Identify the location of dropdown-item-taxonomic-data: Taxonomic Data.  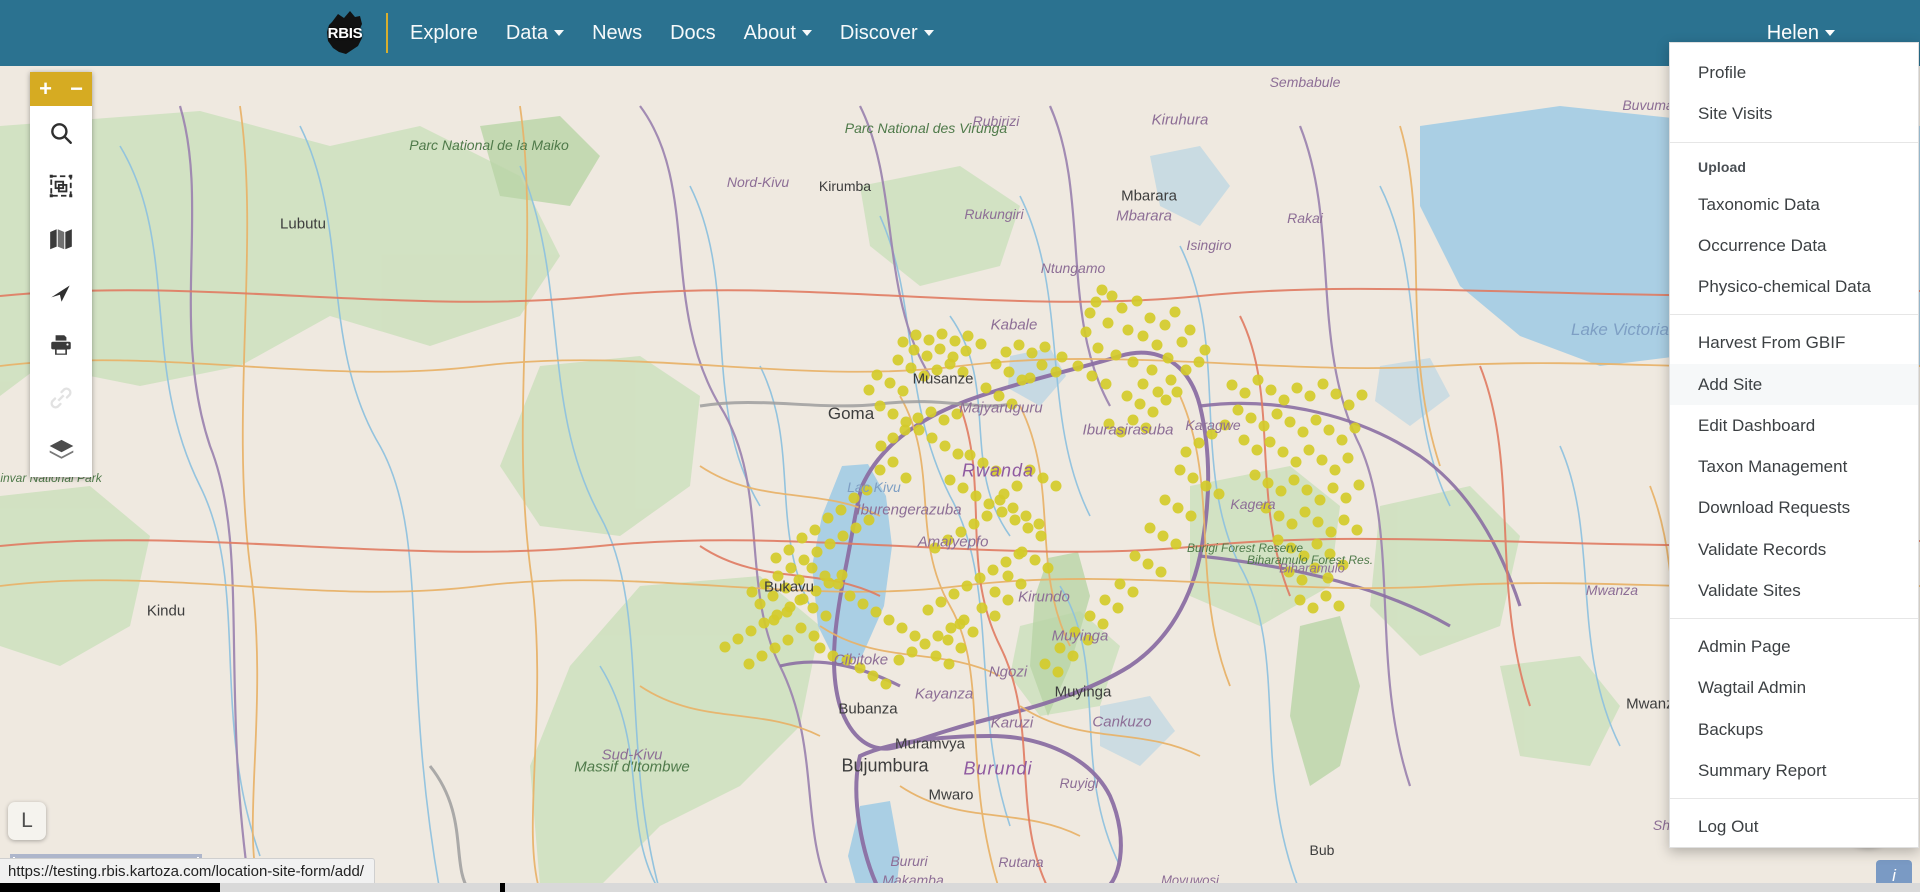
(1794, 204).